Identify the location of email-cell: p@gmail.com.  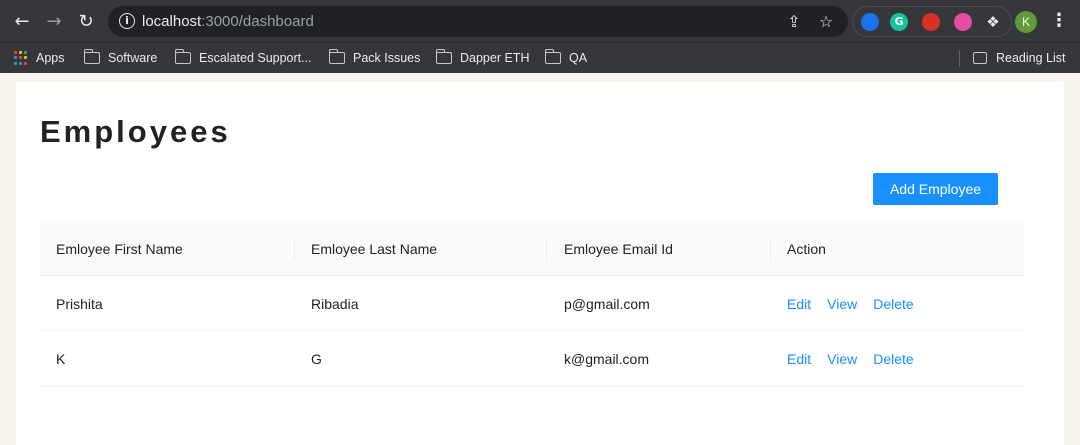
(607, 303).